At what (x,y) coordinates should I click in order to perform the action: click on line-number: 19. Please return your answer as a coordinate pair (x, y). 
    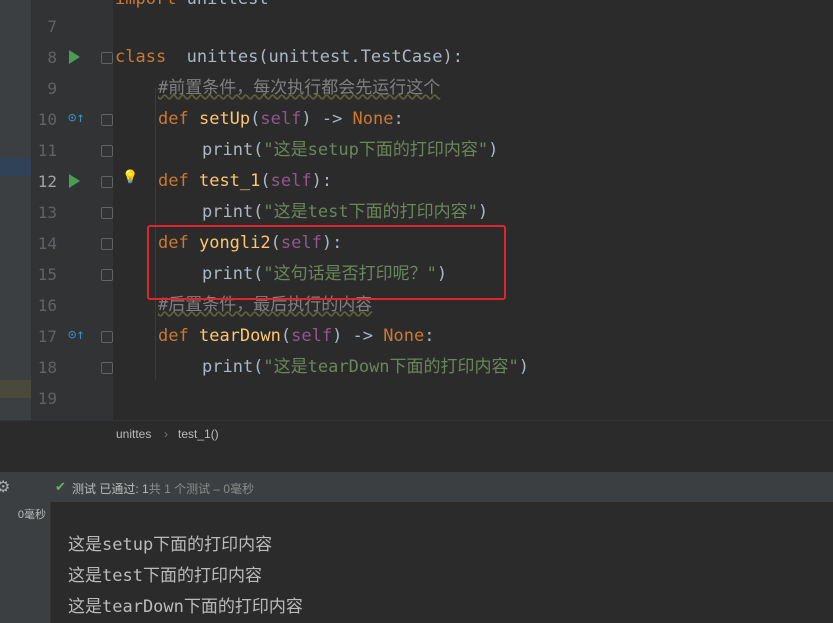
    Looking at the image, I should click on (47, 398).